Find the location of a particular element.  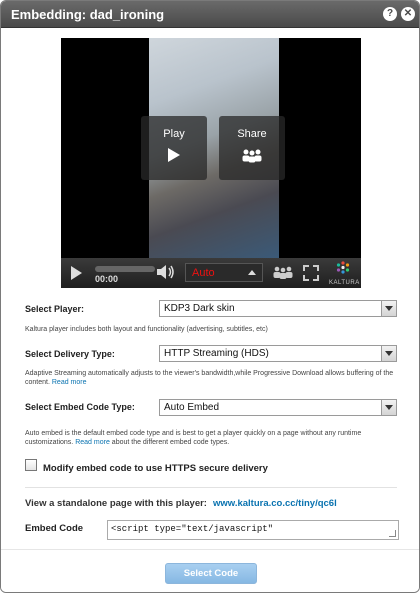

play-control-icon is located at coordinates (76, 273).